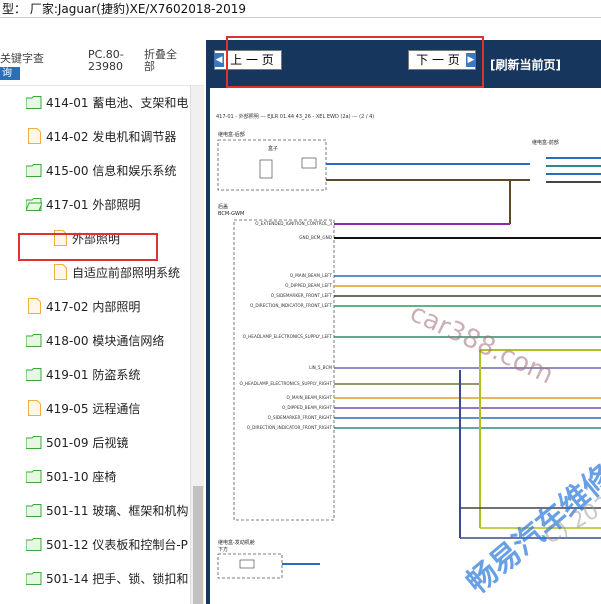 The height and width of the screenshot is (604, 601). Describe the element at coordinates (117, 545) in the screenshot. I see `tree-item-label: 501-12 仪表板和控制台-P` at that location.